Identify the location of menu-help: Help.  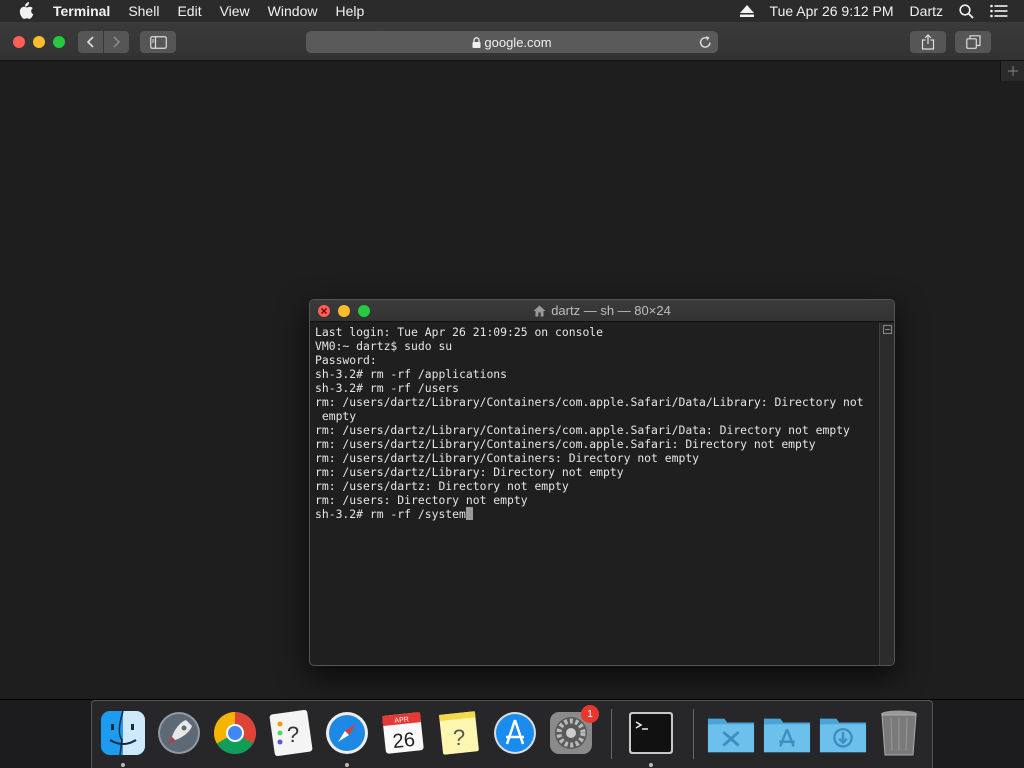
(349, 11).